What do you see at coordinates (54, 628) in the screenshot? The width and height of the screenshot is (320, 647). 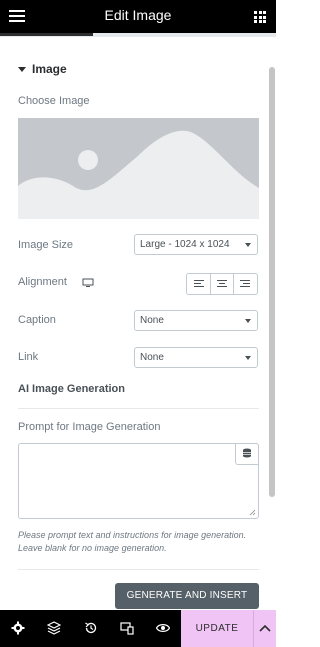 I see `layers-icon` at bounding box center [54, 628].